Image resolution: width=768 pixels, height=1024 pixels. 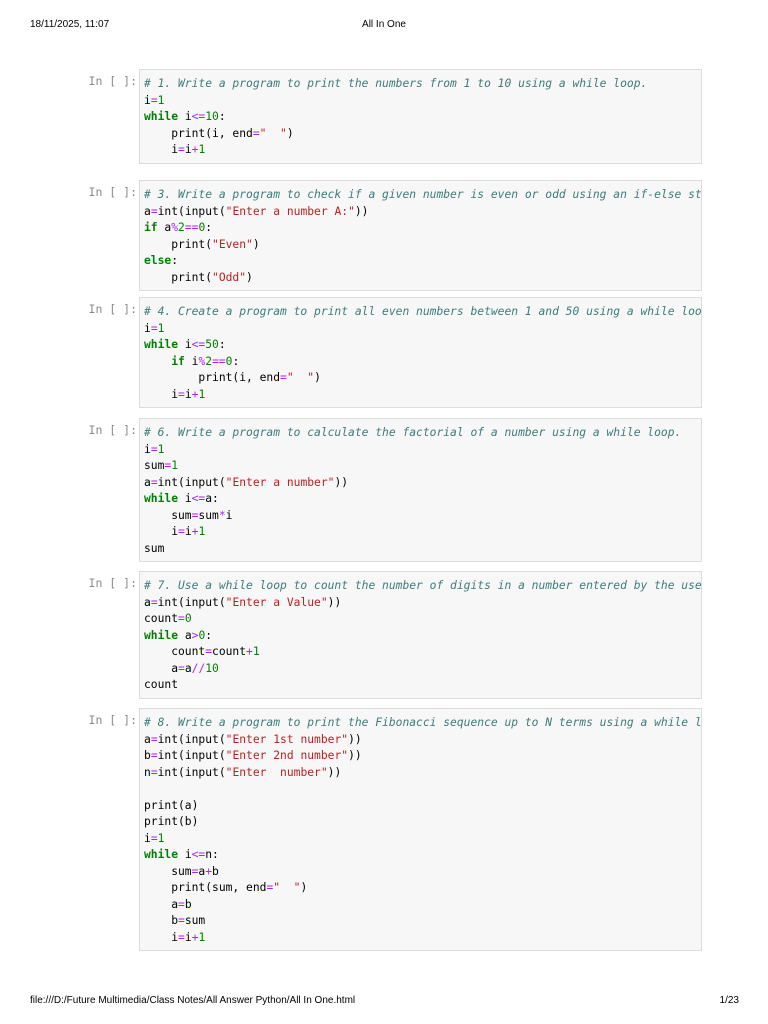 What do you see at coordinates (422, 603) in the screenshot?
I see `code-line: a=int(input("Enter a Value"))` at bounding box center [422, 603].